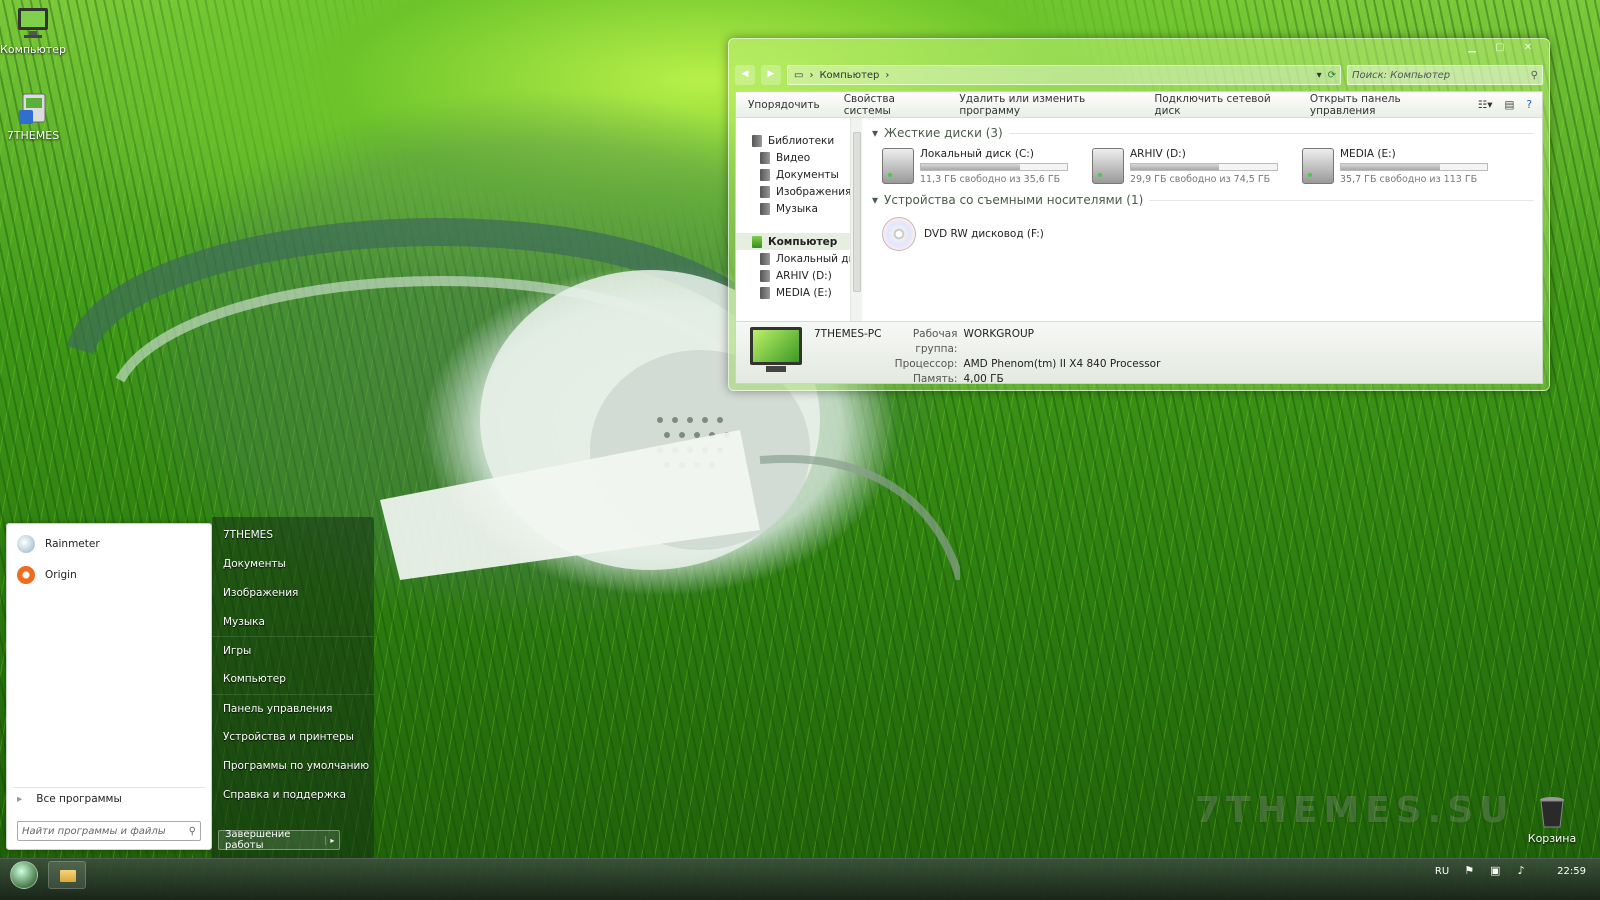 Image resolution: width=1600 pixels, height=900 pixels. I want to click on group-header-hdd: ▾ Жесткие диски (3), so click(1203, 133).